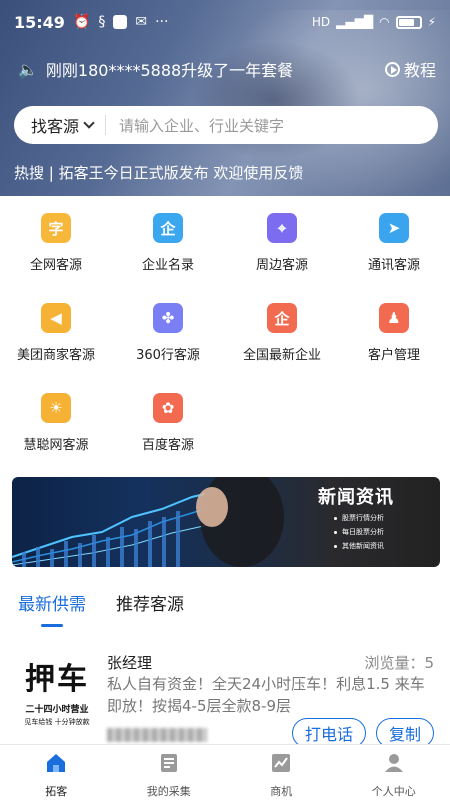 This screenshot has width=450, height=800. What do you see at coordinates (167, 445) in the screenshot?
I see `grid-label: 百度客源` at bounding box center [167, 445].